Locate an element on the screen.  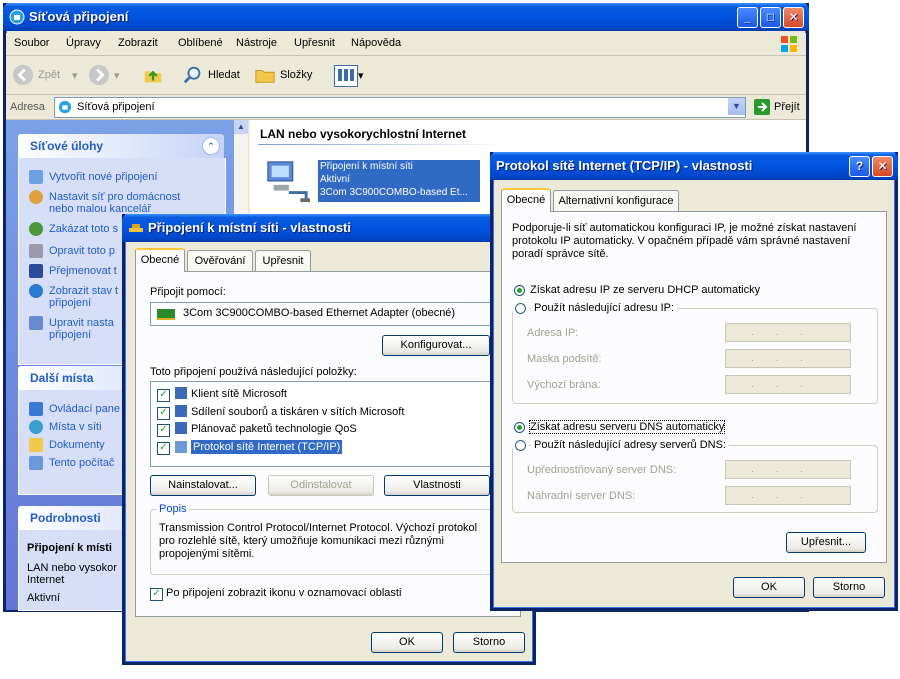
place-documents: Dokumenty is located at coordinates (77, 445).